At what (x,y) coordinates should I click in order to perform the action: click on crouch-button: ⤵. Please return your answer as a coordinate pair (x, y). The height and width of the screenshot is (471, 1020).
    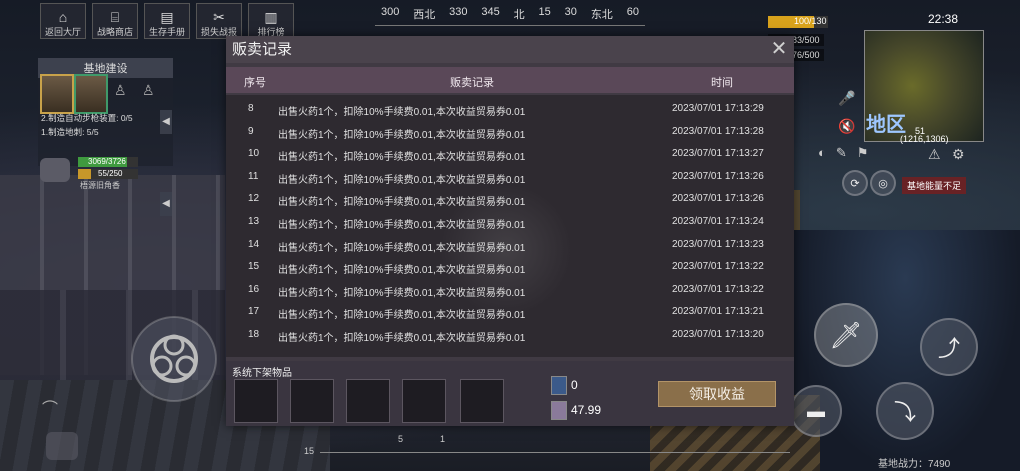
    Looking at the image, I should click on (905, 411).